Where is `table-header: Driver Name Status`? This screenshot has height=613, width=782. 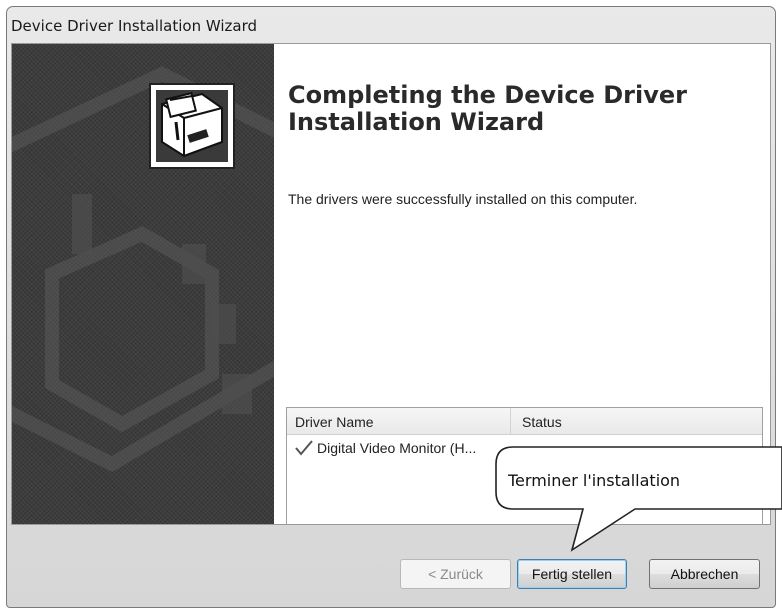 table-header: Driver Name Status is located at coordinates (524, 421).